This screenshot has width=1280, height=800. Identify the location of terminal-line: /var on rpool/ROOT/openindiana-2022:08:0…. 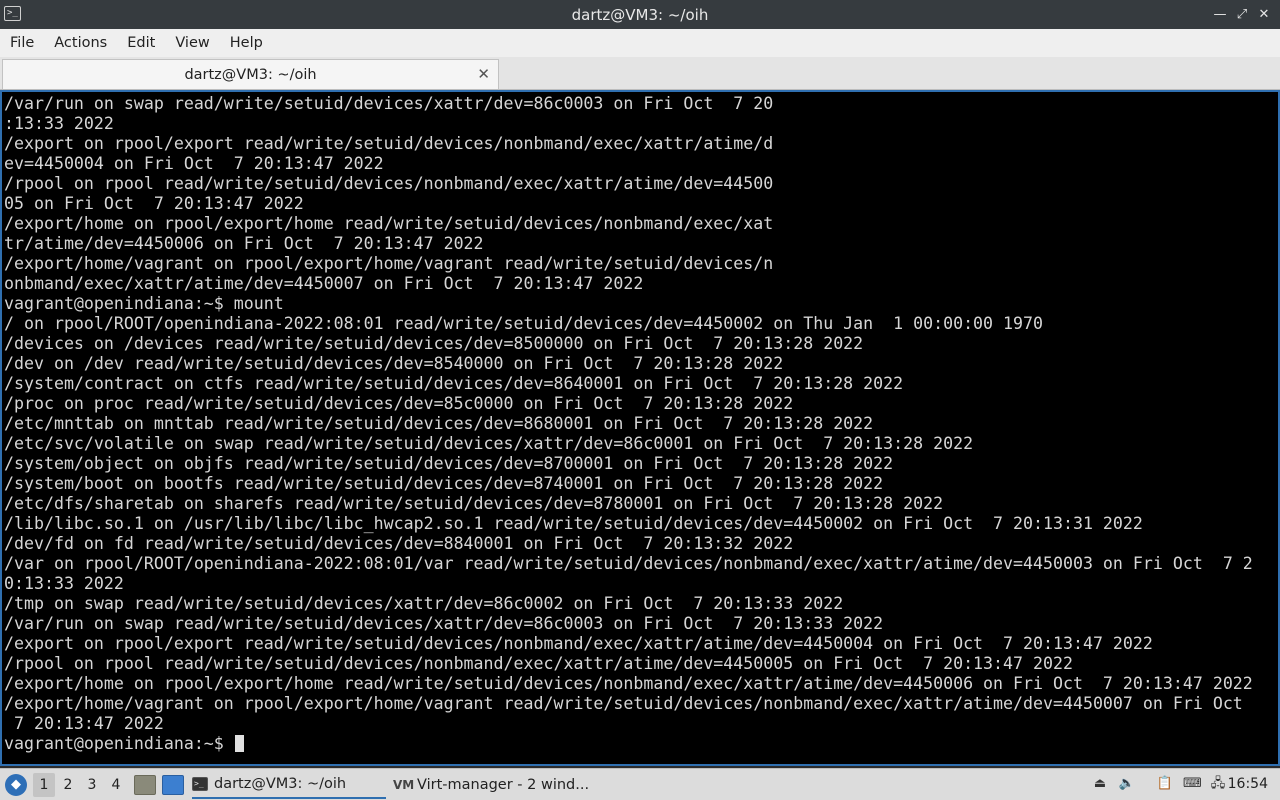
(628, 563).